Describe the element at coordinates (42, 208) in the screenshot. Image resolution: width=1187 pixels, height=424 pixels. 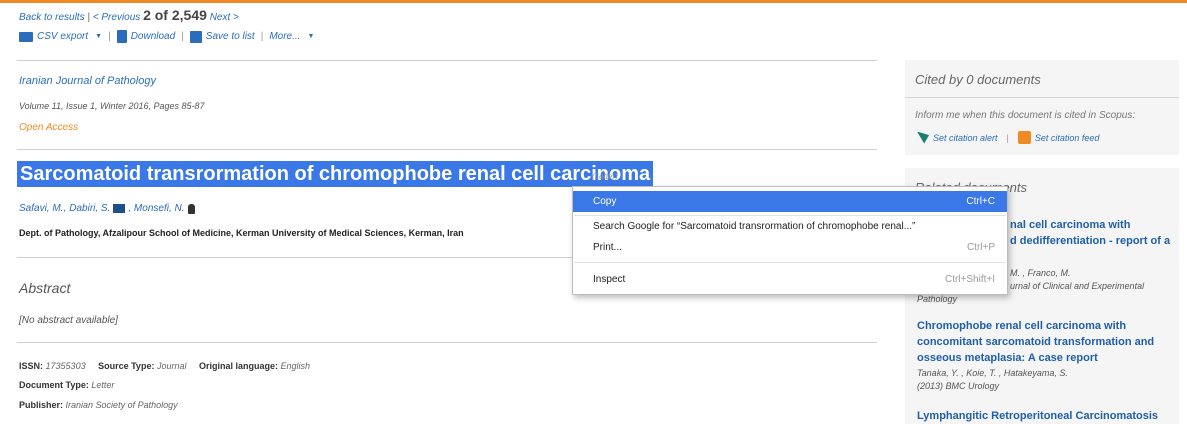
I see `author-link: Safavi, M.,` at that location.